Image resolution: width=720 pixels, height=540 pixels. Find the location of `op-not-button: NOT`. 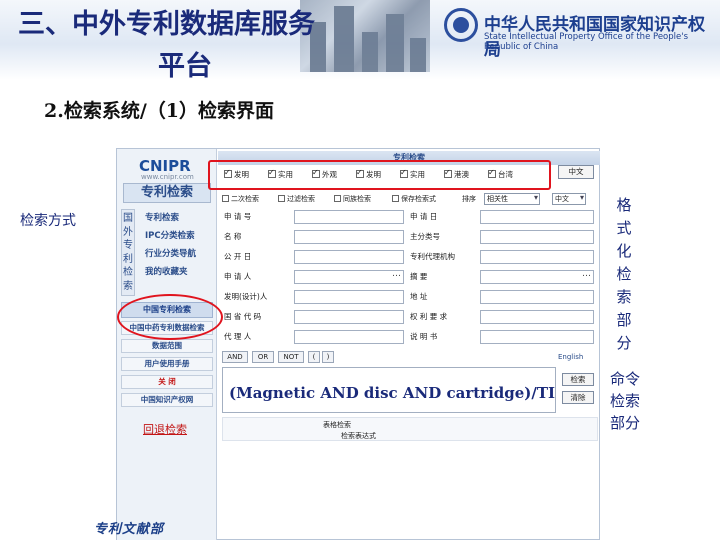

op-not-button: NOT is located at coordinates (291, 357).